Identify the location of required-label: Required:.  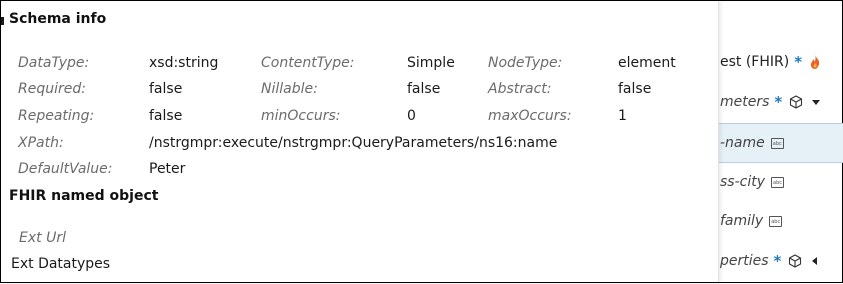
(52, 89).